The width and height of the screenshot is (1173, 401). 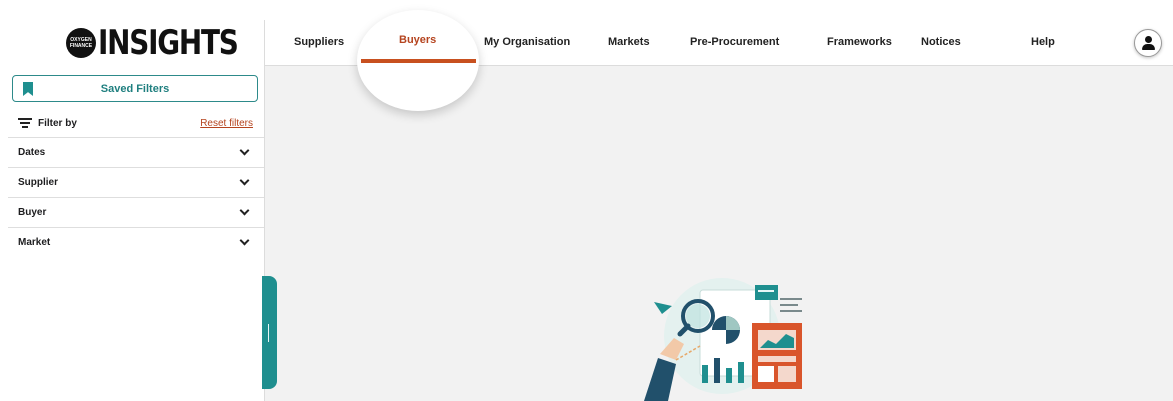 What do you see at coordinates (1043, 42) in the screenshot?
I see `nav-item-help: Help` at bounding box center [1043, 42].